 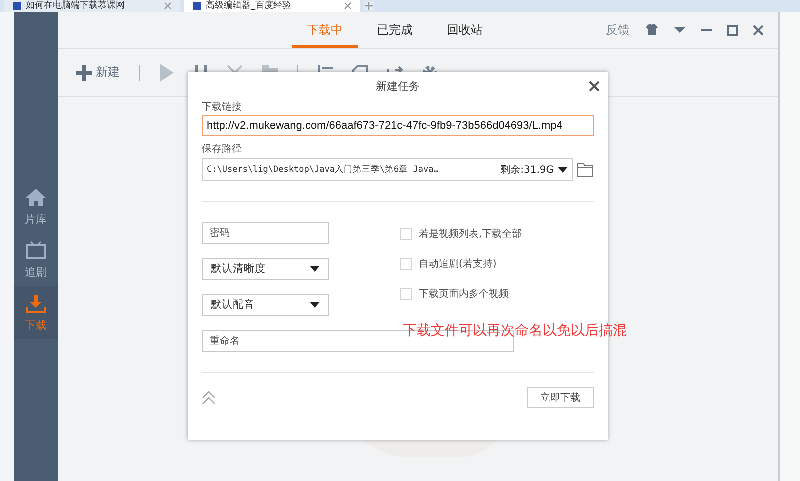 I want to click on dropdown: 默认清晰度, so click(x=265, y=269).